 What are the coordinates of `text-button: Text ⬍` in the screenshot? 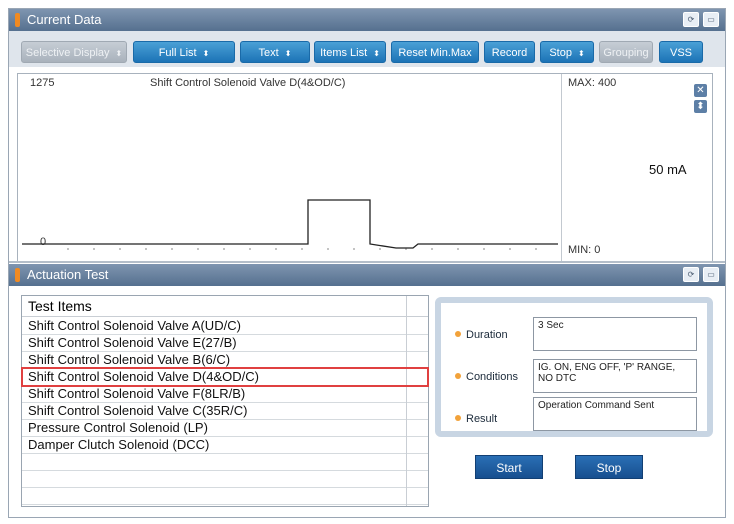 It's located at (275, 52).